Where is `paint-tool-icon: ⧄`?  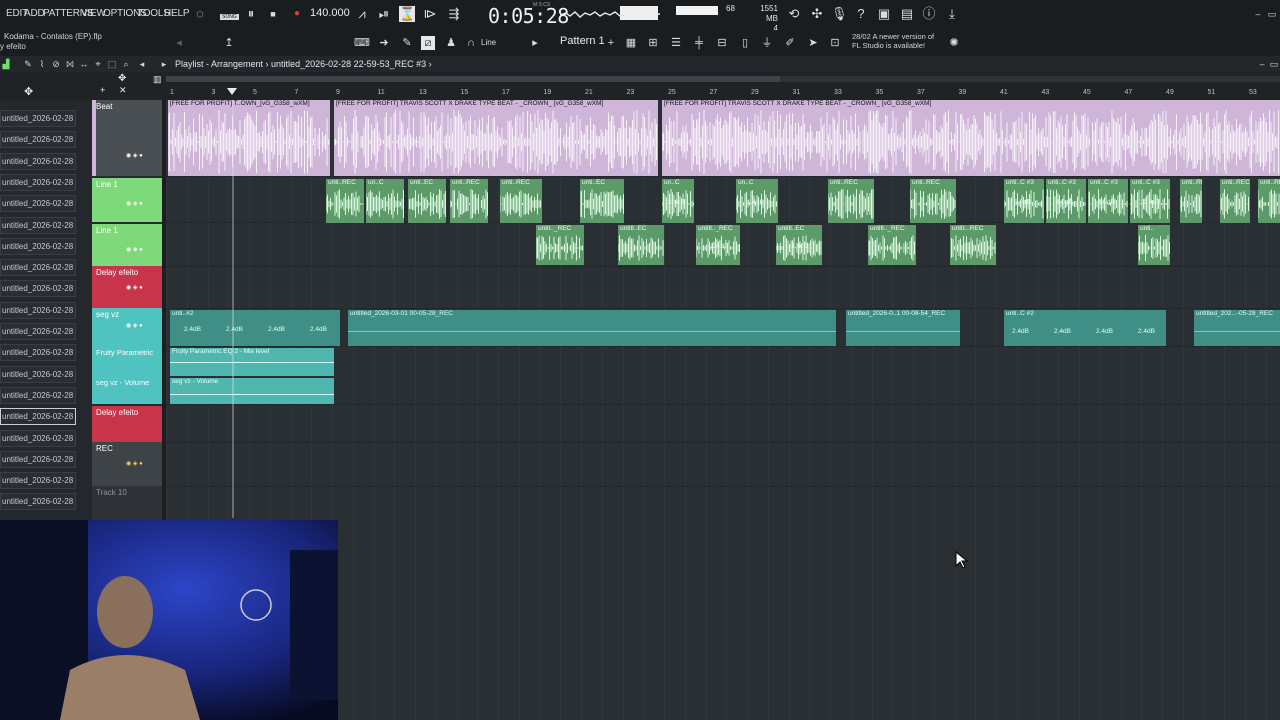
paint-tool-icon: ⧄ is located at coordinates (428, 43).